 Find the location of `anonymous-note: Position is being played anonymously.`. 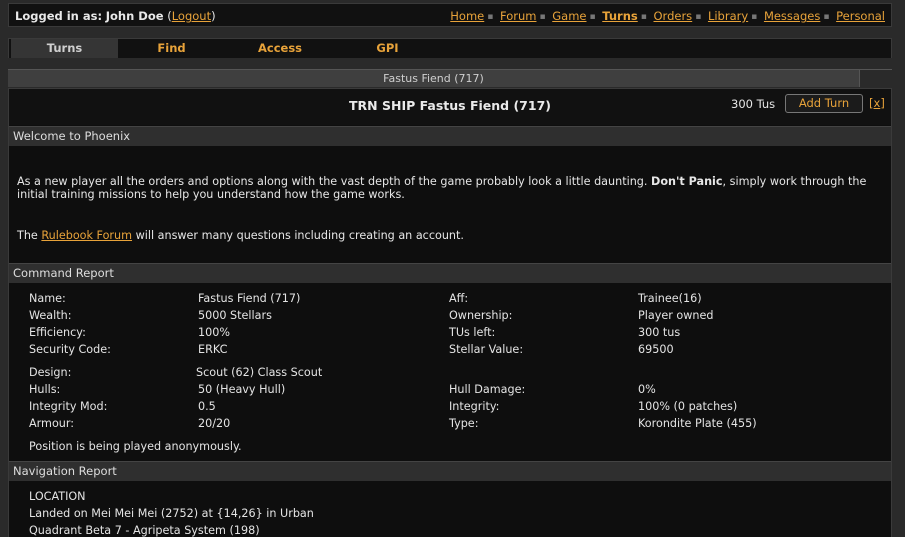

anonymous-note: Position is being played anonymously. is located at coordinates (135, 446).